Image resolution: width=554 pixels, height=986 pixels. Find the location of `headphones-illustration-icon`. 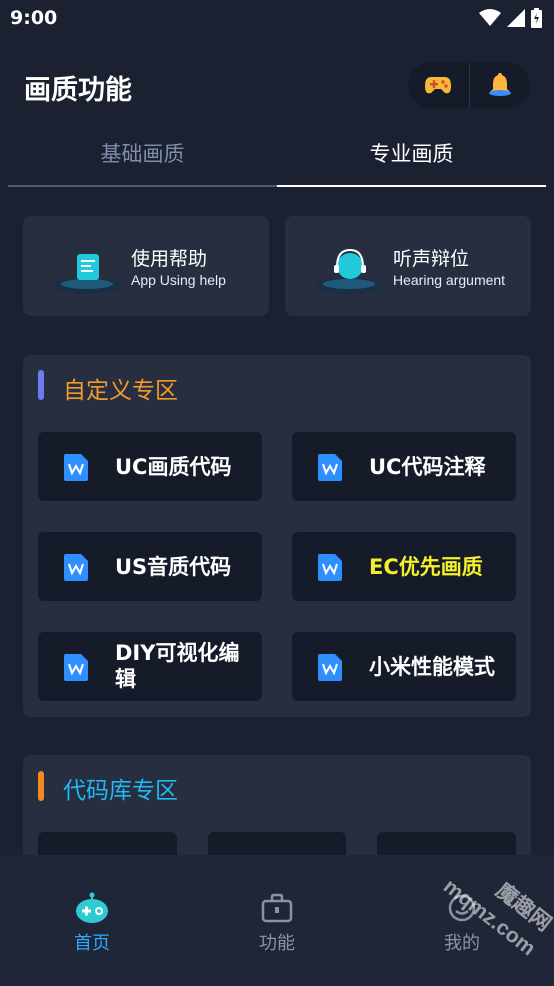

headphones-illustration-icon is located at coordinates (349, 271).